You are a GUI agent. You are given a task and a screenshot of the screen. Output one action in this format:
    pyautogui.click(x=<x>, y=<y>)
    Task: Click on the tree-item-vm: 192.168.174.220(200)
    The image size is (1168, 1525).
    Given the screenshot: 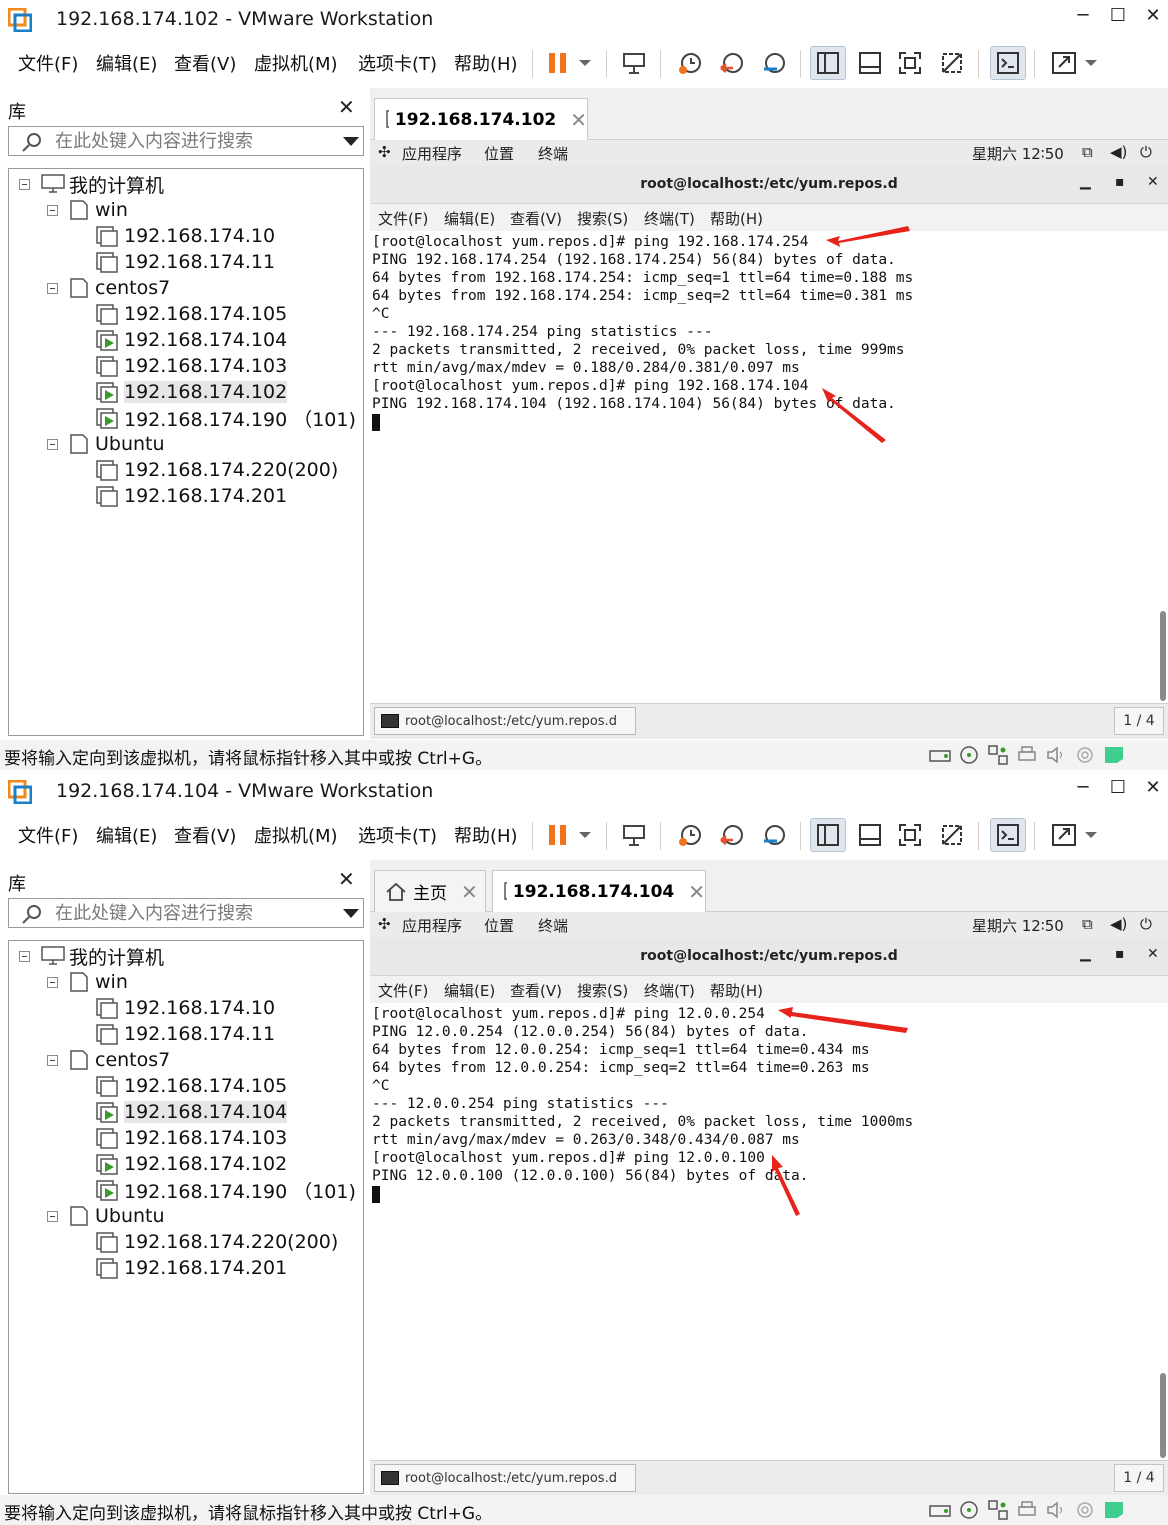 What is the action you would take?
    pyautogui.click(x=216, y=1242)
    